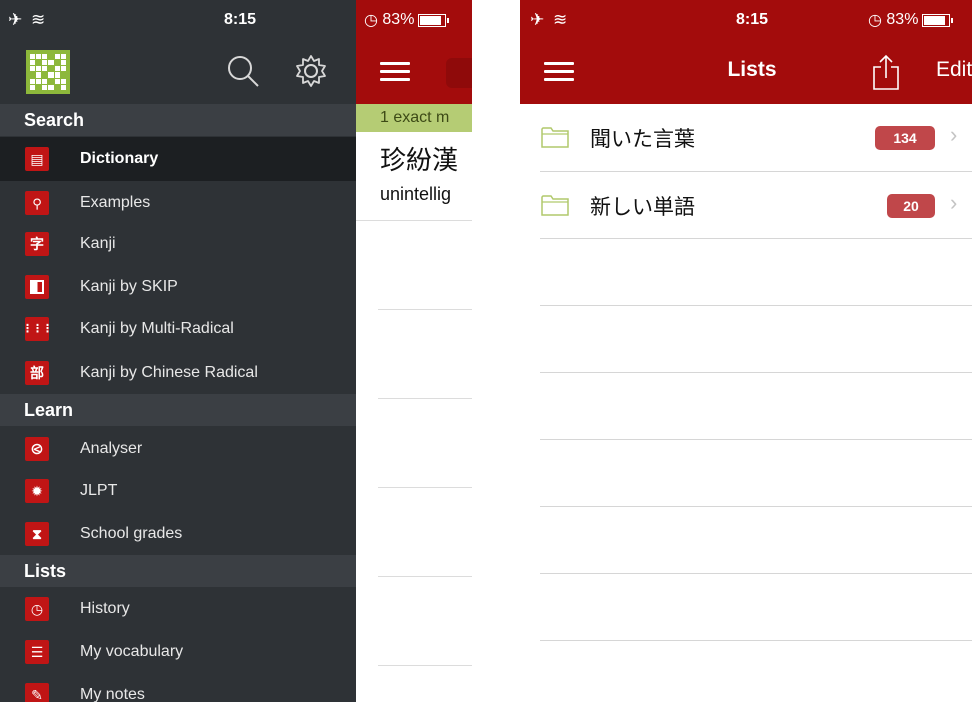  I want to click on search-icon, so click(243, 71).